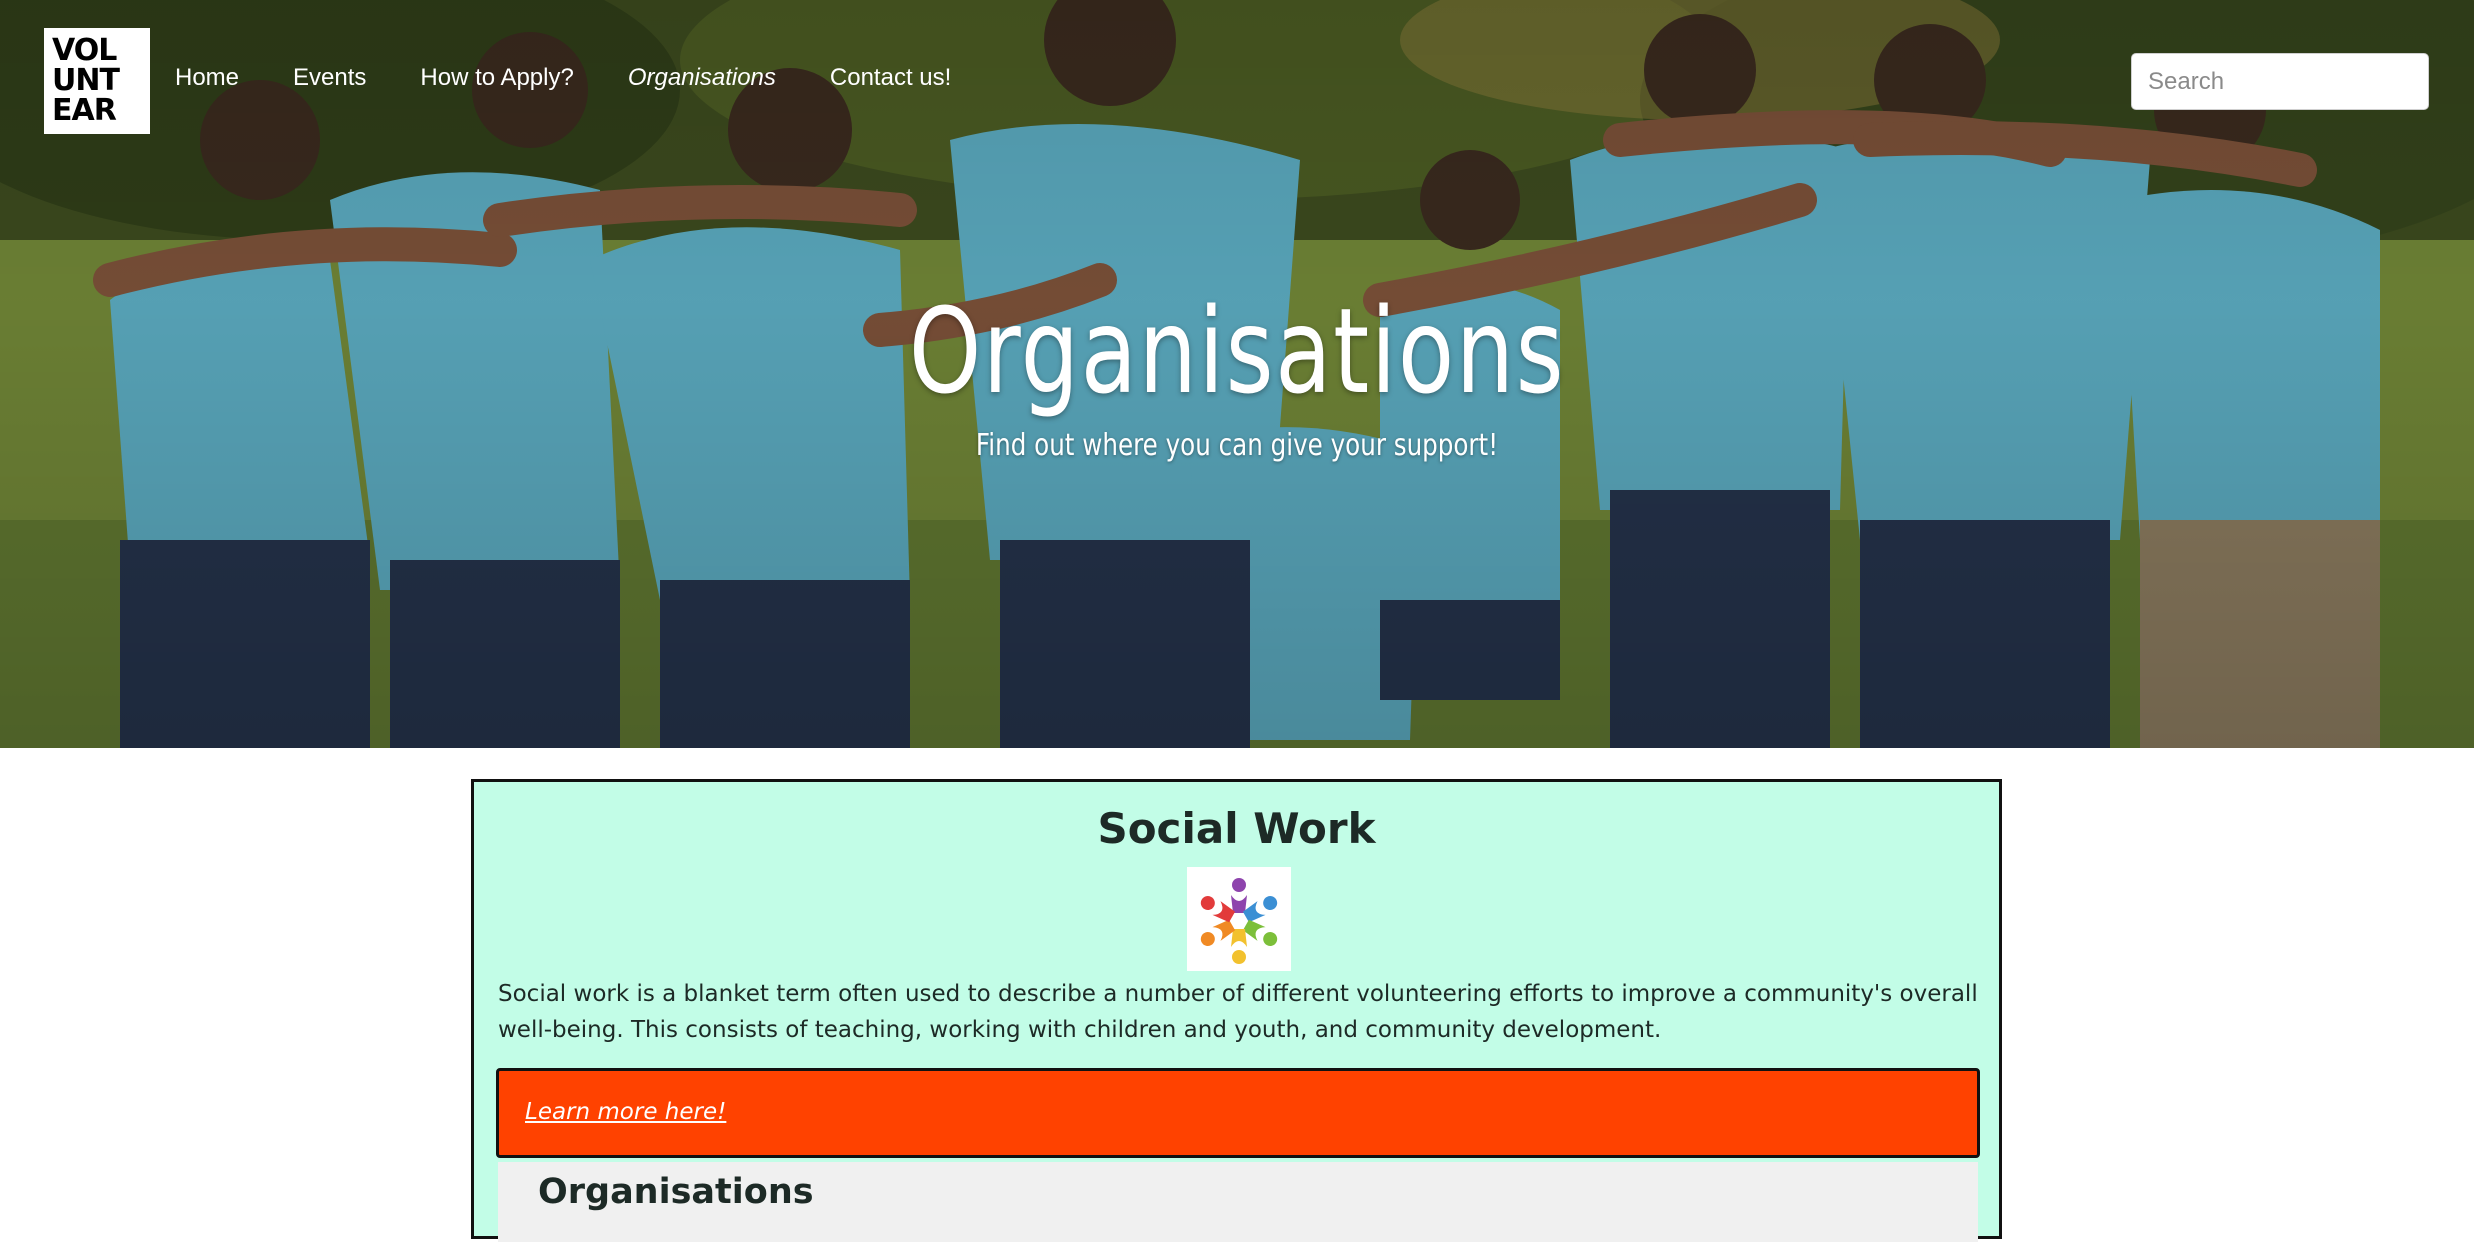  Describe the element at coordinates (702, 78) in the screenshot. I see `nav-organisations: Organisations` at that location.